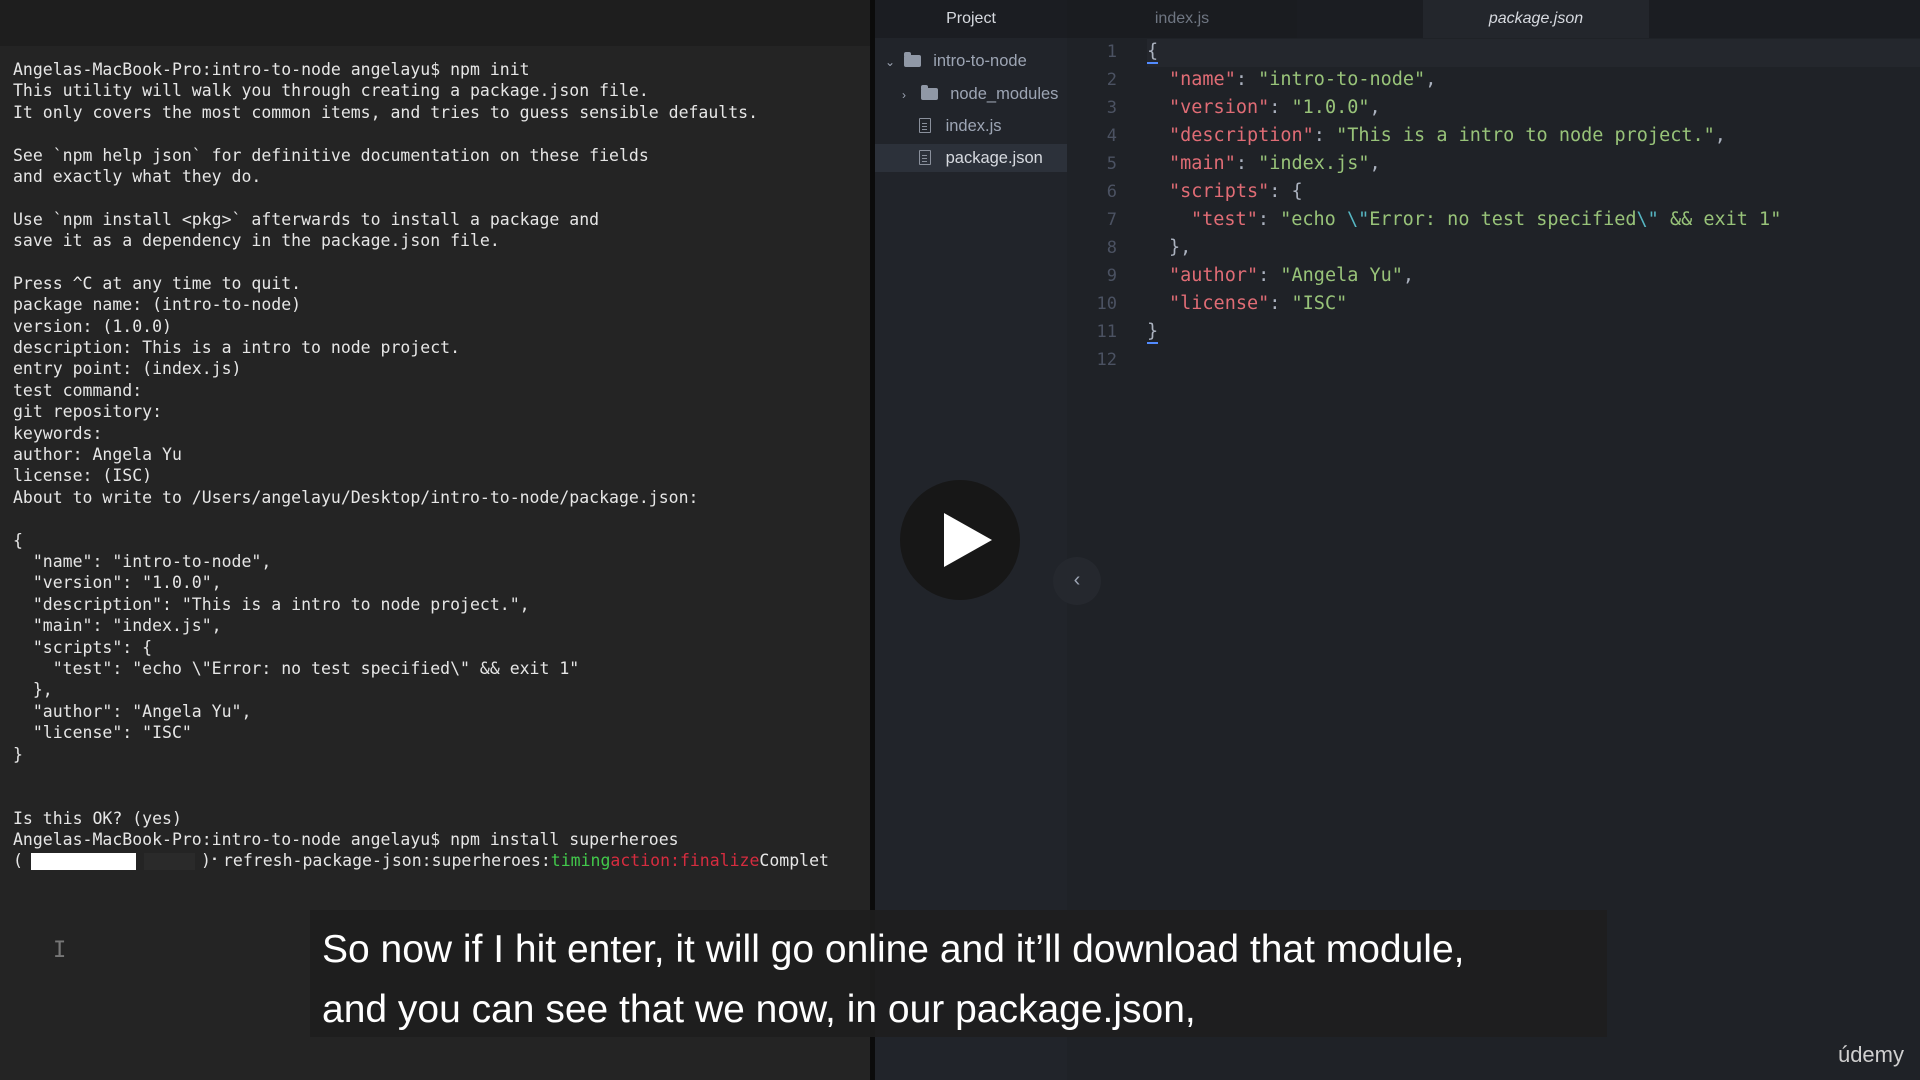 The height and width of the screenshot is (1080, 1920). What do you see at coordinates (78, 390) in the screenshot?
I see `terminal-line: test command:` at bounding box center [78, 390].